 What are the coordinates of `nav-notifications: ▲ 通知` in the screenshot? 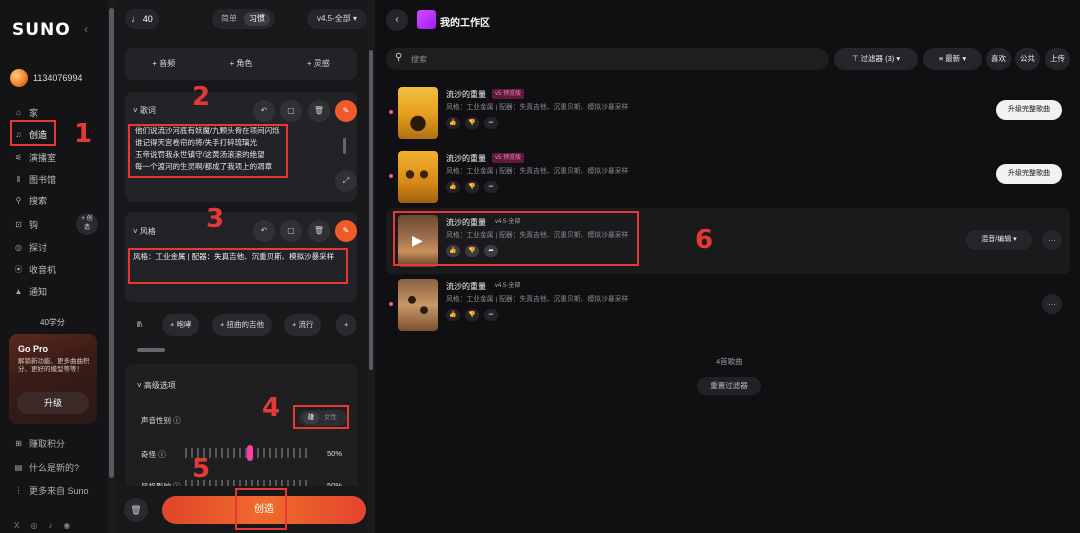 It's located at (30, 291).